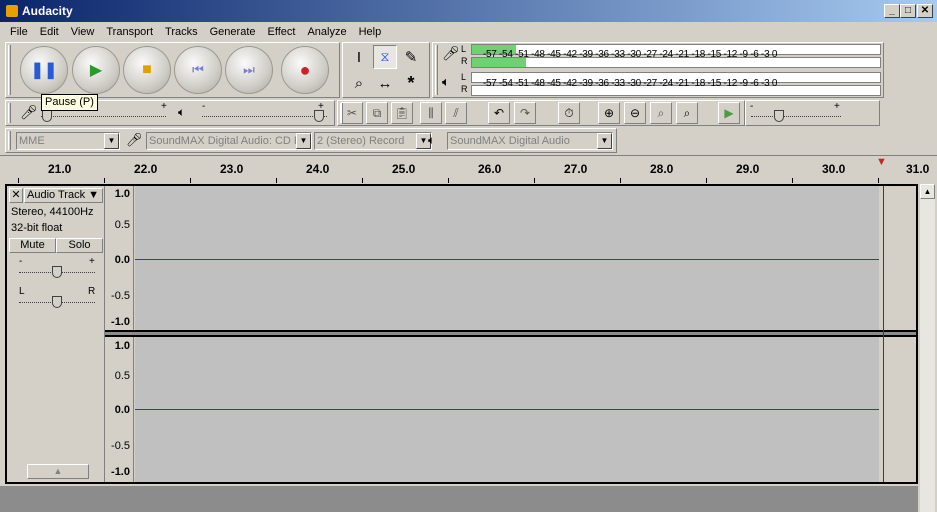  I want to click on solo-button: Solo, so click(79, 245).